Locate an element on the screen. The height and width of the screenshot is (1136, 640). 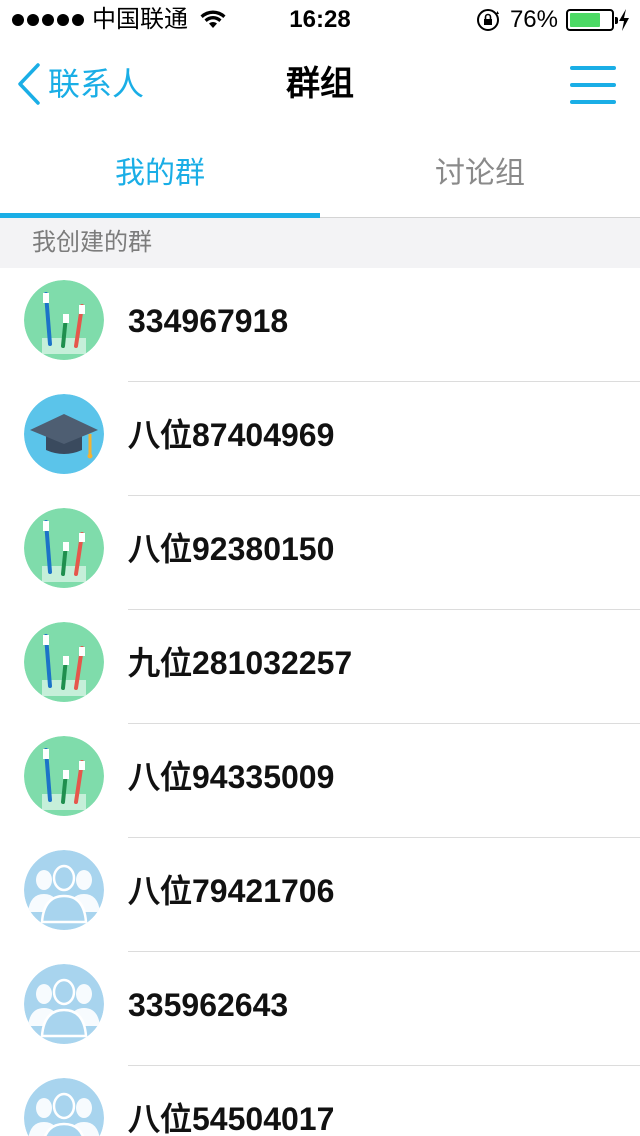
group-name: 335962643 is located at coordinates (208, 1005).